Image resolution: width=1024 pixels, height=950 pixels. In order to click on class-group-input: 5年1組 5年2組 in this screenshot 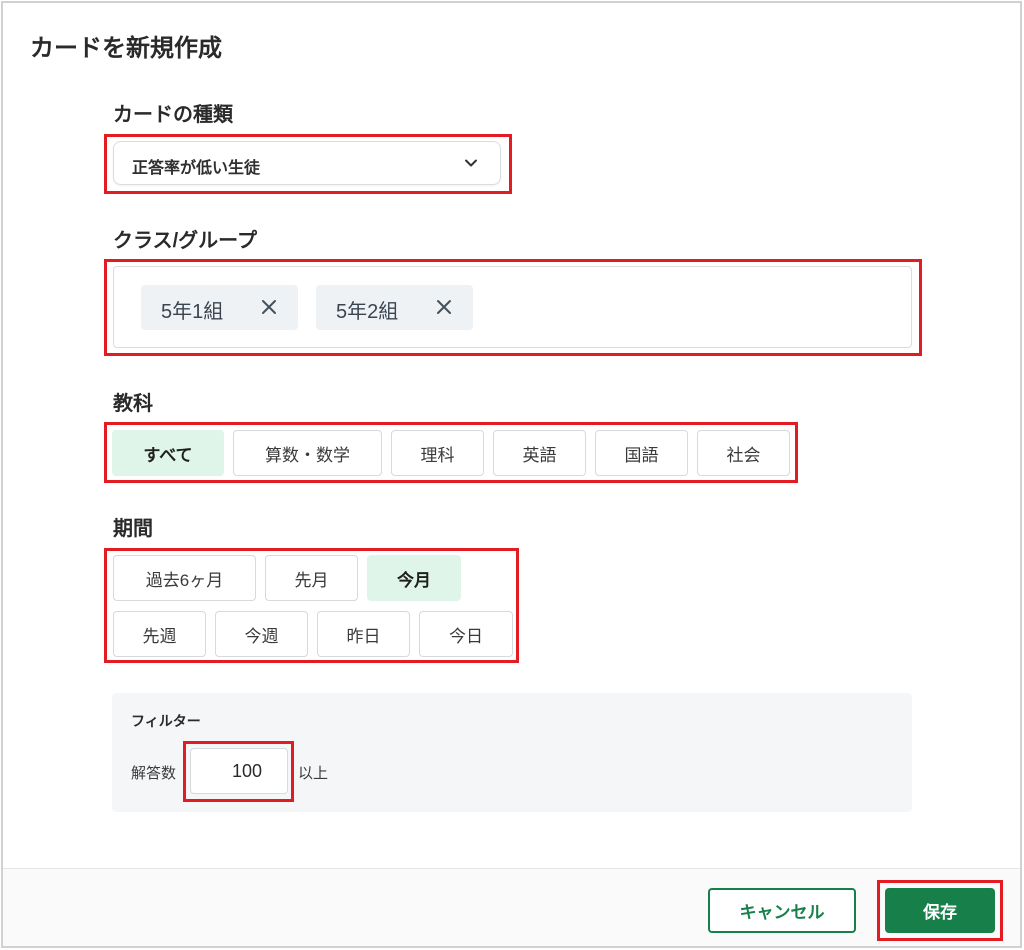, I will do `click(512, 307)`.